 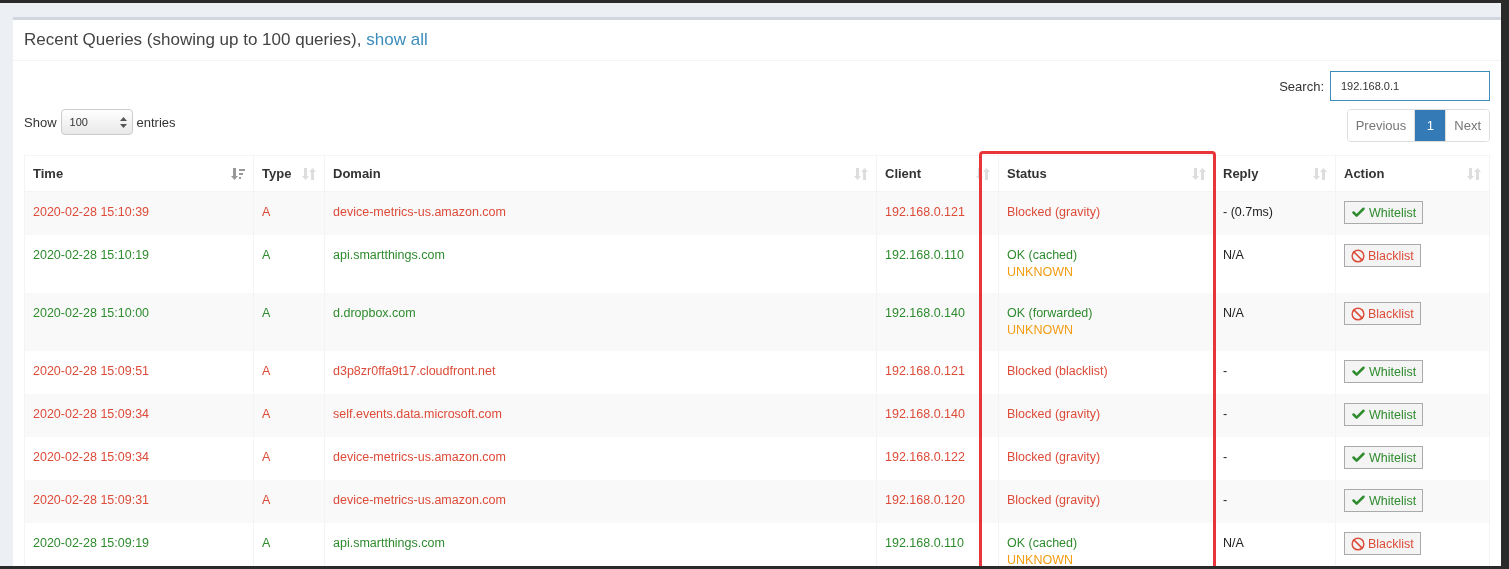 I want to click on entries-label: entries, so click(x=156, y=122).